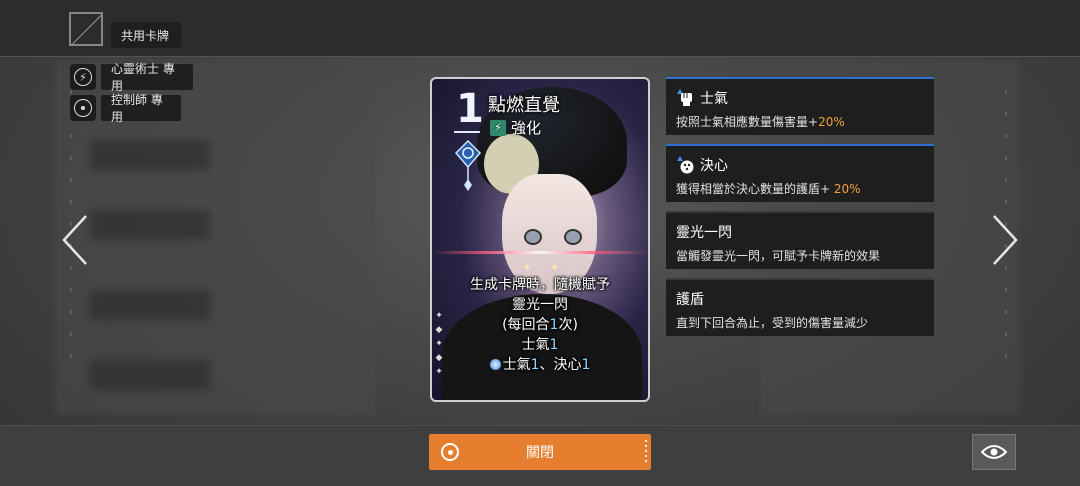 This screenshot has height=486, width=1080. I want to click on sparkle-decoration: · ✦ · ✦ ·, so click(542, 267).